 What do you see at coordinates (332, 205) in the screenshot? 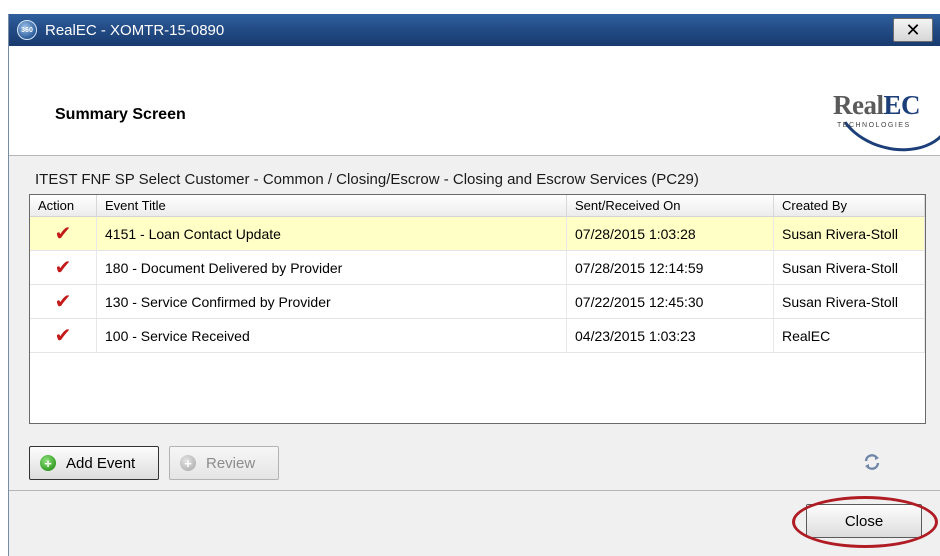
I see `column-header-event-title: Event Title` at bounding box center [332, 205].